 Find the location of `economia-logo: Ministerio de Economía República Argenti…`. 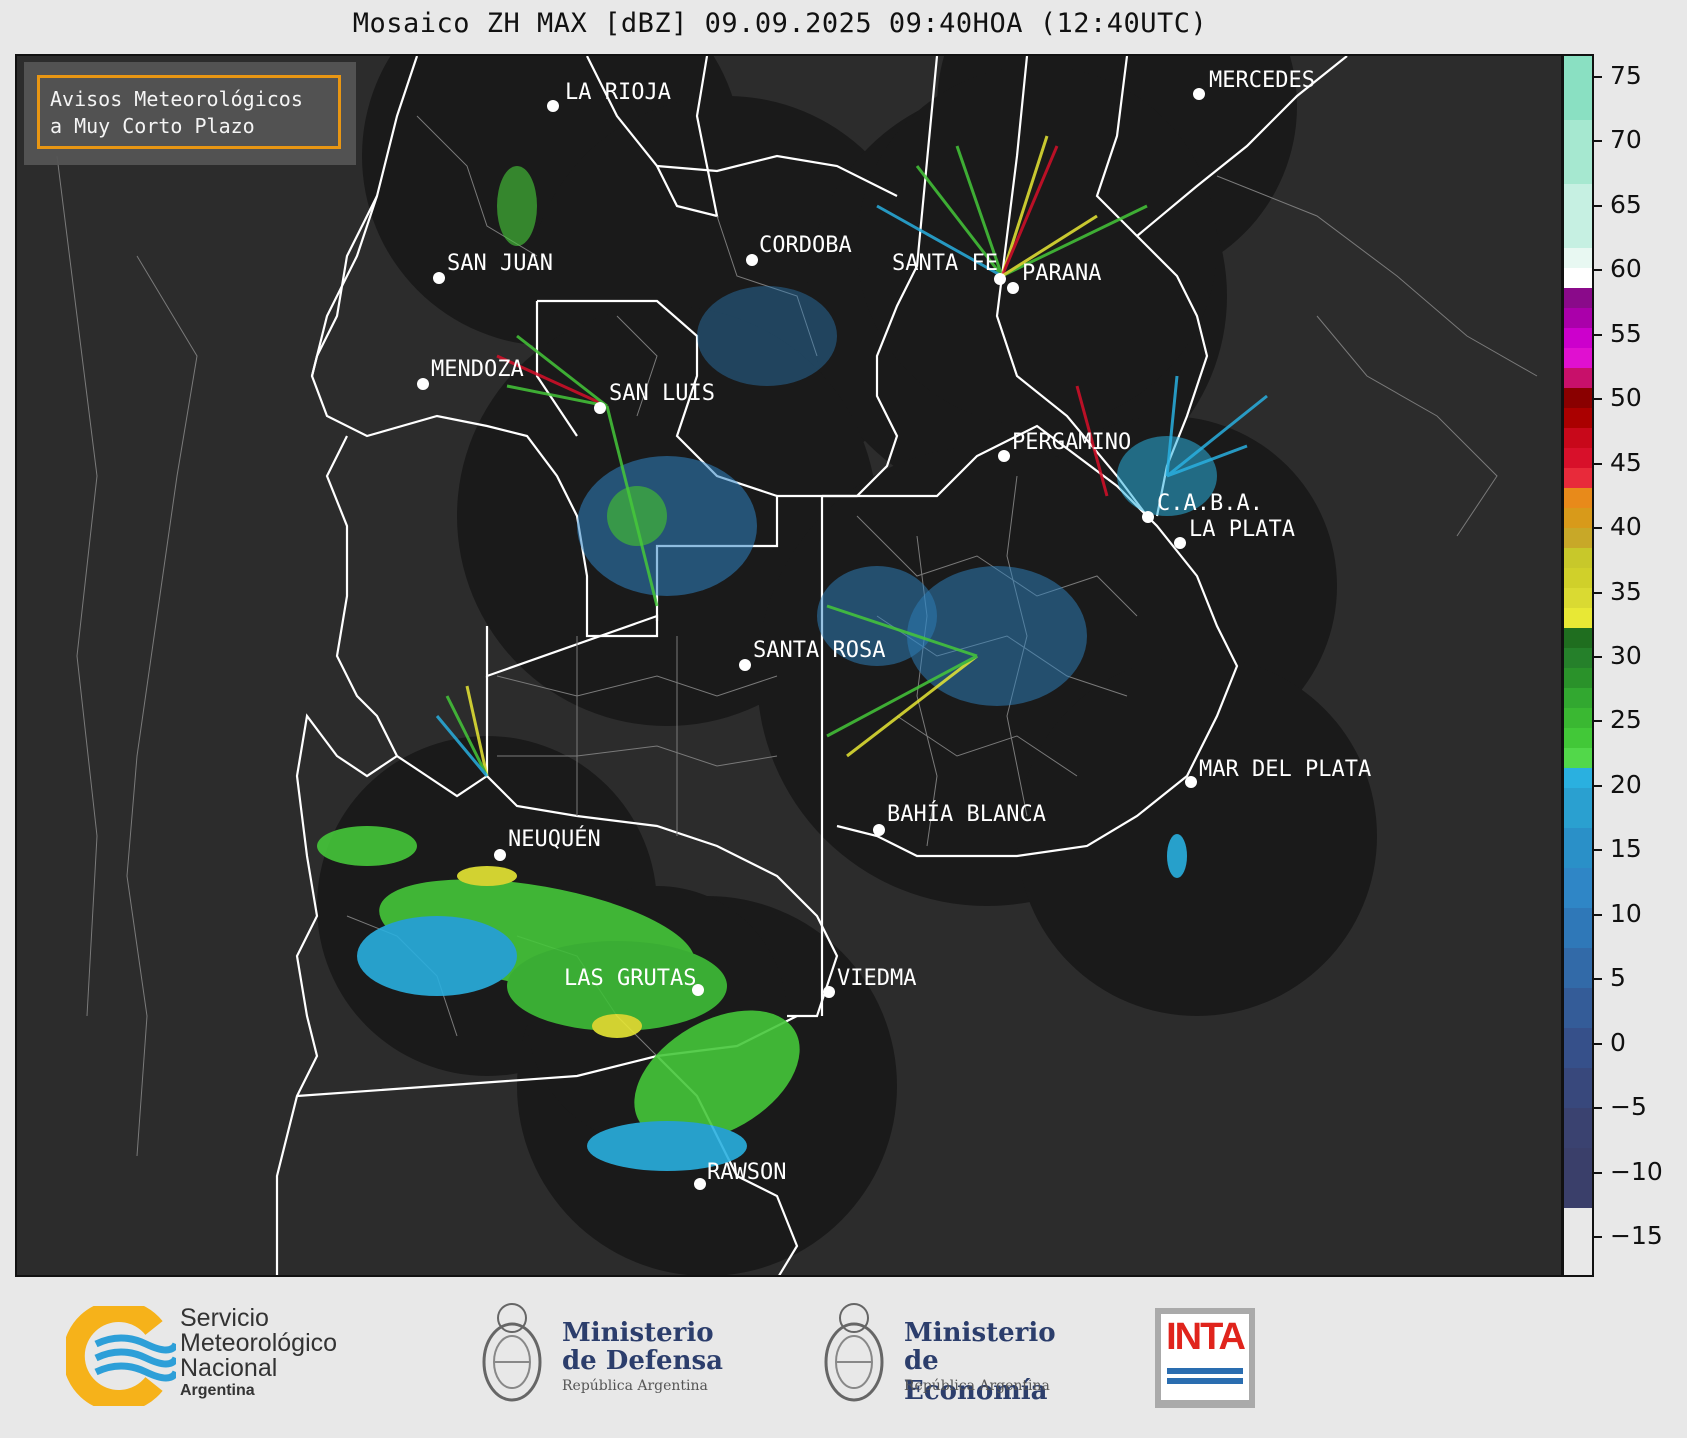

economia-logo: Ministerio de Economía República Argenti… is located at coordinates (952, 1356).